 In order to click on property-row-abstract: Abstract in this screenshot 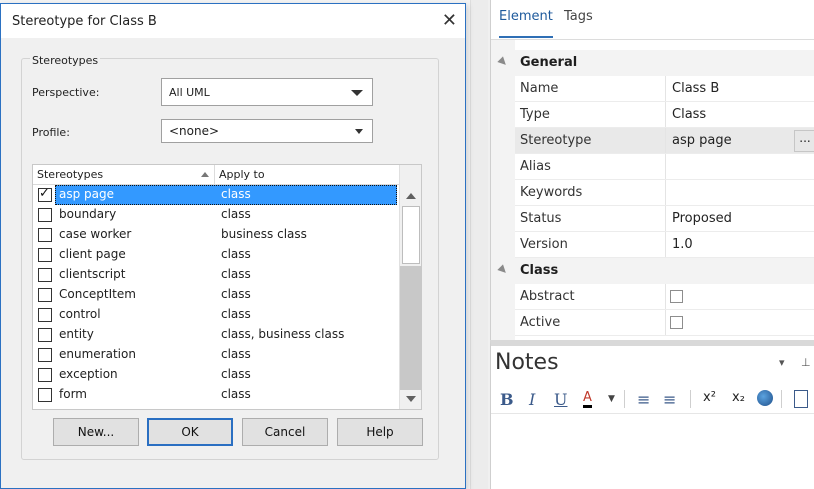, I will do `click(664, 297)`.